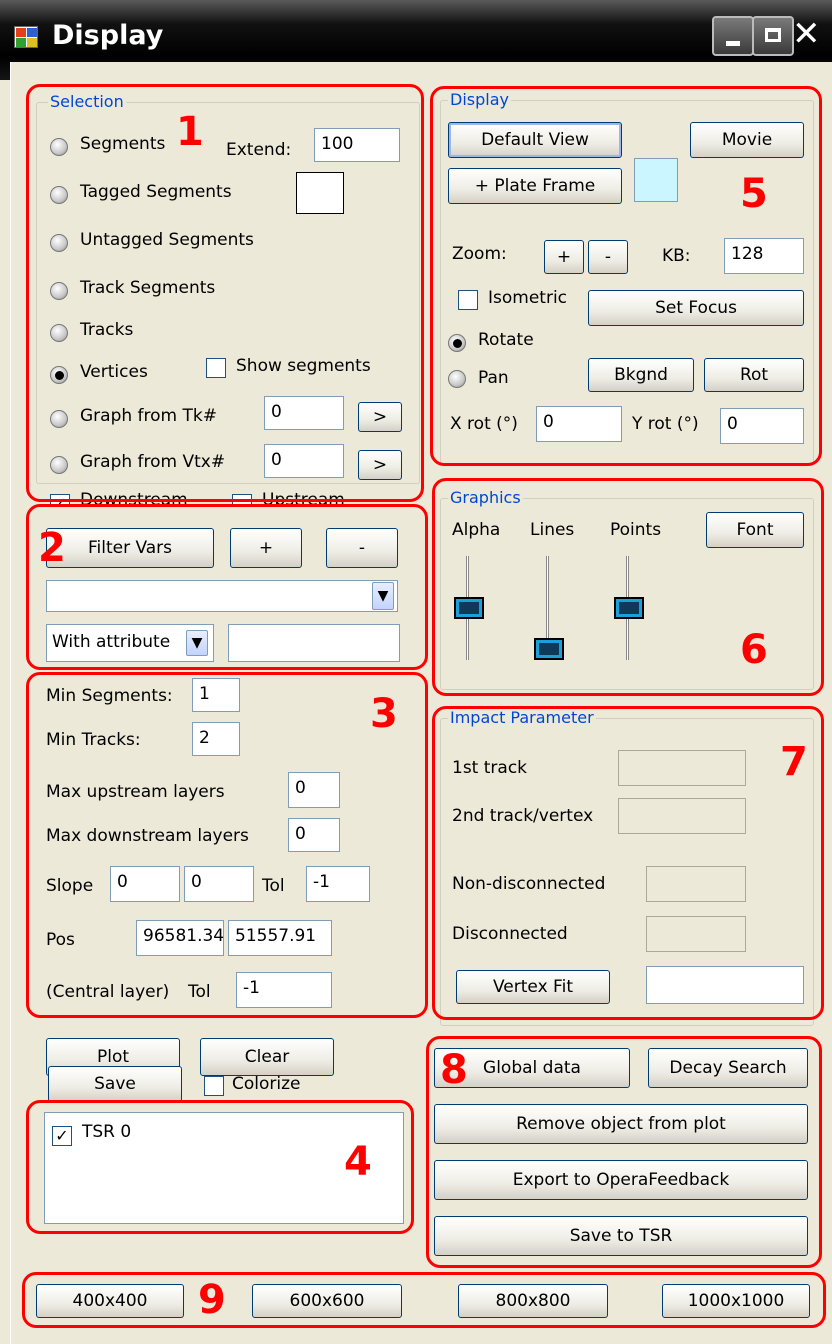  What do you see at coordinates (773, 36) in the screenshot?
I see `maximize-button` at bounding box center [773, 36].